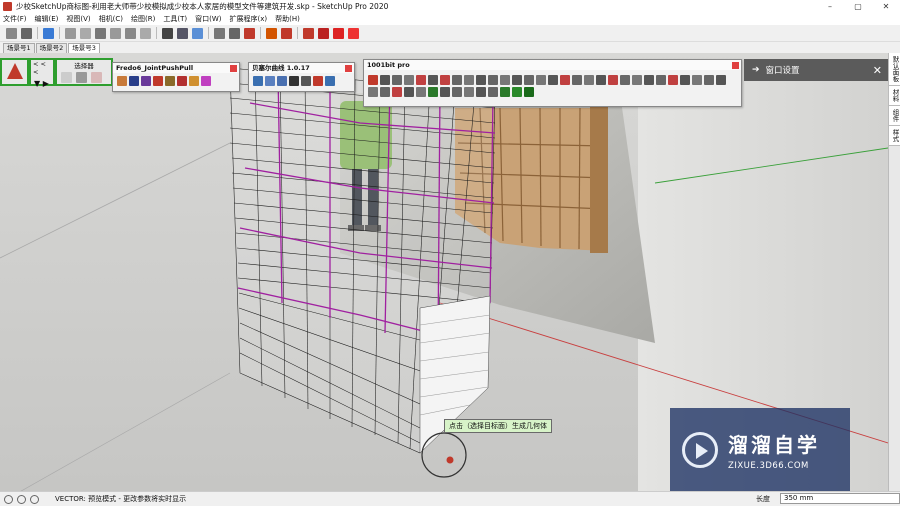 The image size is (900, 506). Describe the element at coordinates (338, 33) in the screenshot. I see `folder-icon` at that location.